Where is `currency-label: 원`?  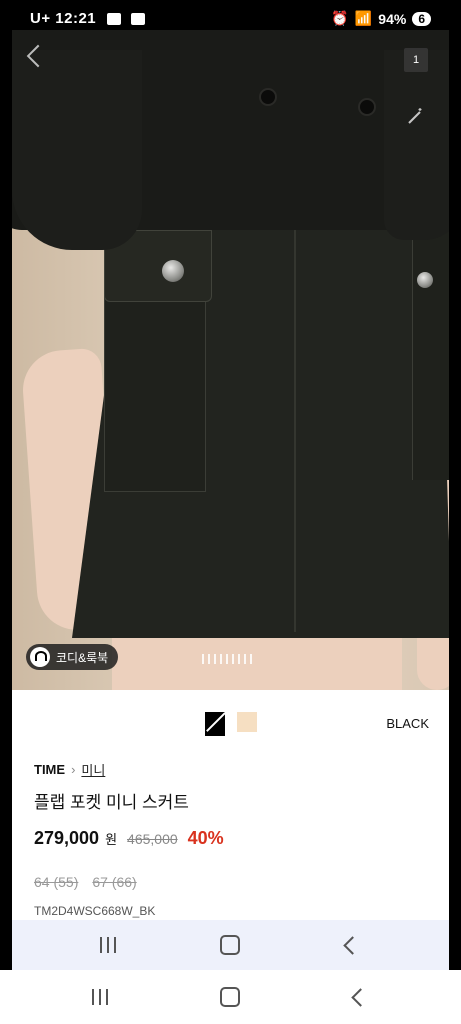
currency-label: 원 is located at coordinates (111, 839).